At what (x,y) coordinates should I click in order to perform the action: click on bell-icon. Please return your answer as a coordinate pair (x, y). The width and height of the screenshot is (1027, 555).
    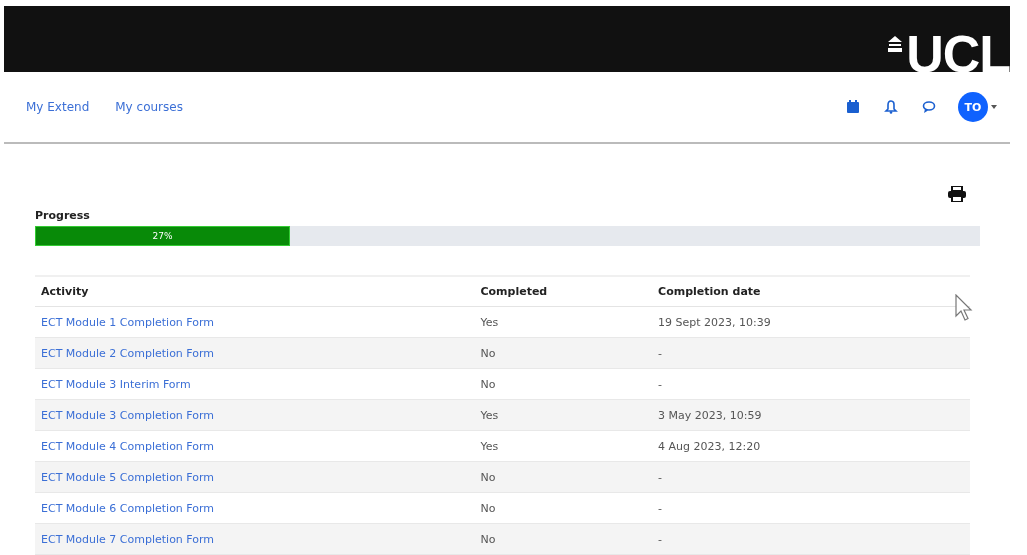
    Looking at the image, I should click on (891, 107).